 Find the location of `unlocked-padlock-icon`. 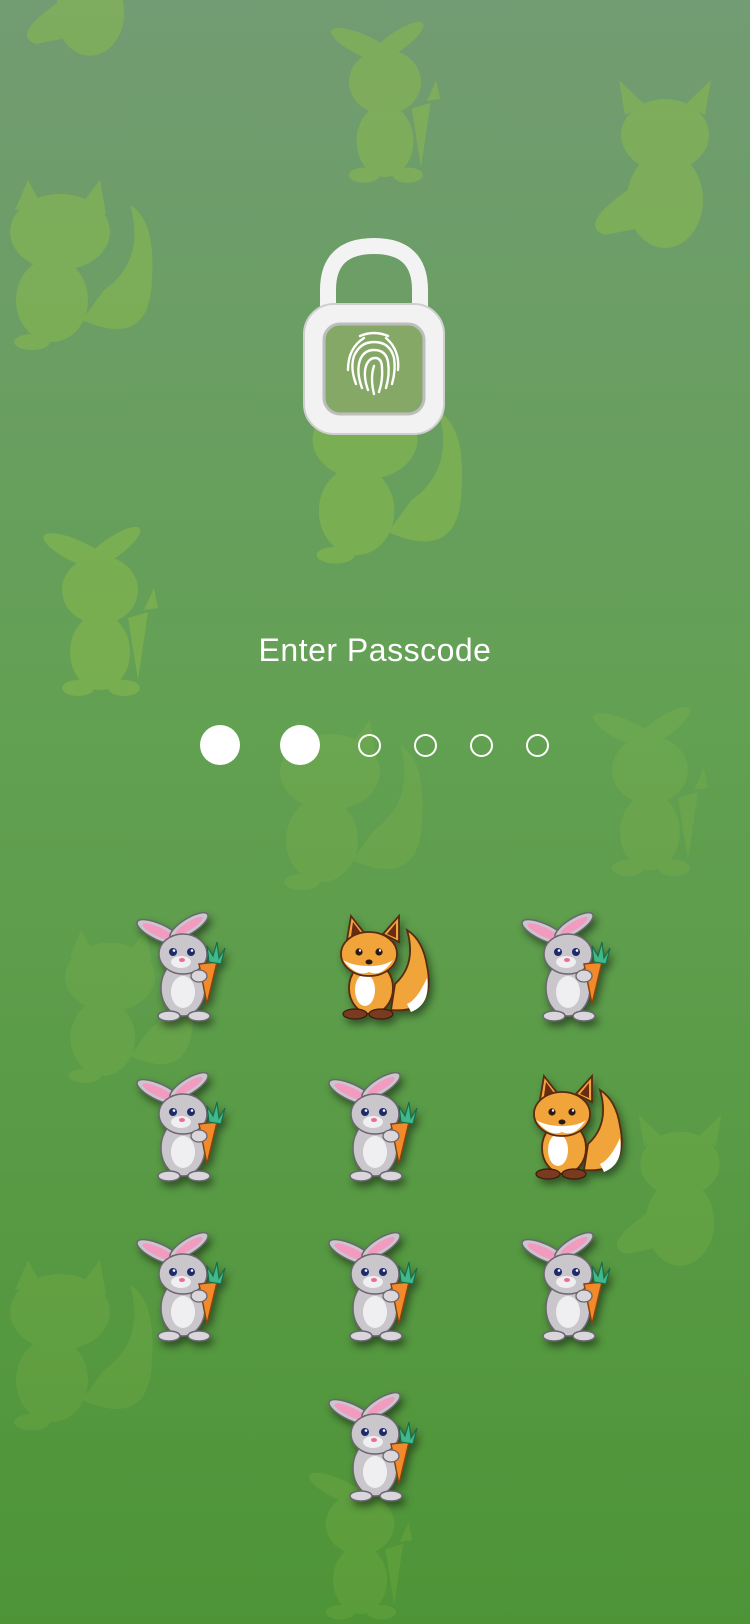

unlocked-padlock-icon is located at coordinates (374, 340).